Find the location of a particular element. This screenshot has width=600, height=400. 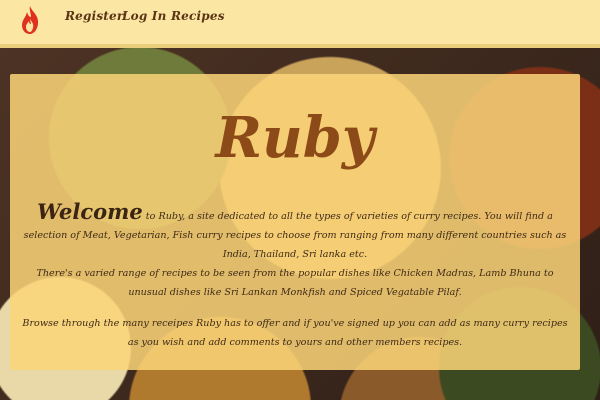

welcome-heading: Welcome is located at coordinates (90, 211).